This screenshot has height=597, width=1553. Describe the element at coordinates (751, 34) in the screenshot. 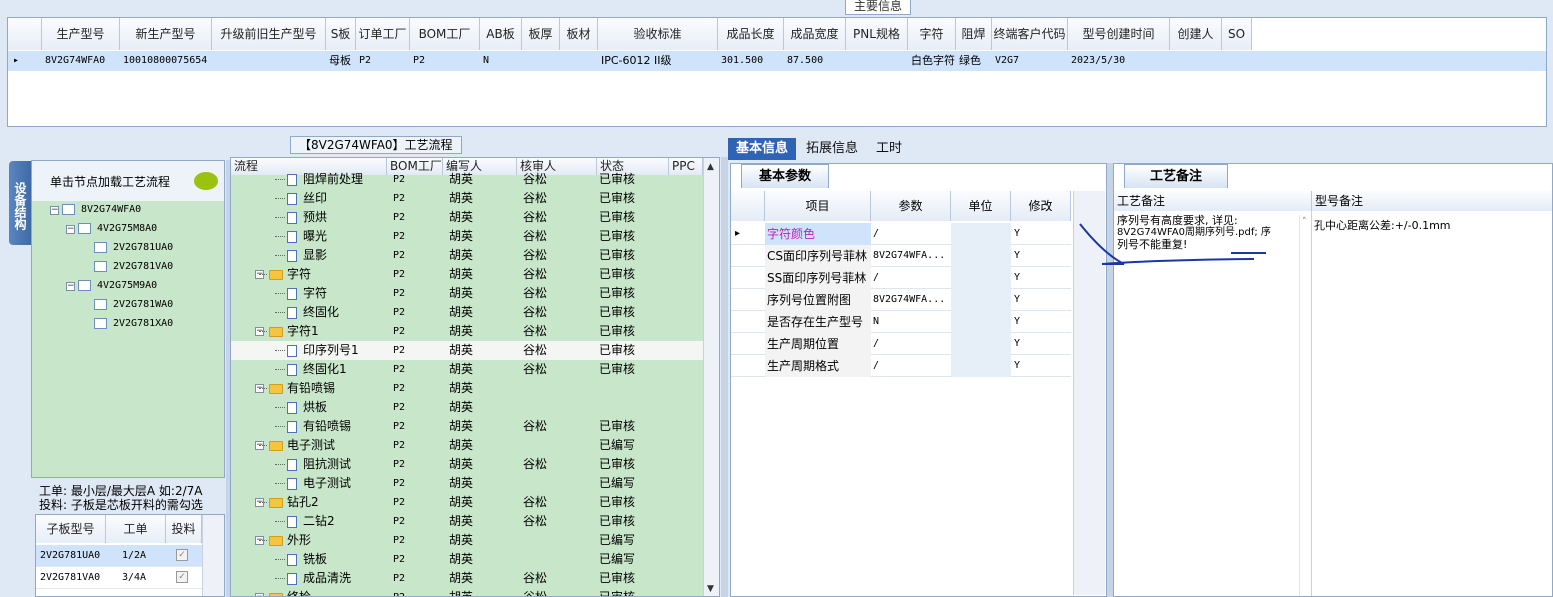

I see `column-header: 成品长度` at that location.